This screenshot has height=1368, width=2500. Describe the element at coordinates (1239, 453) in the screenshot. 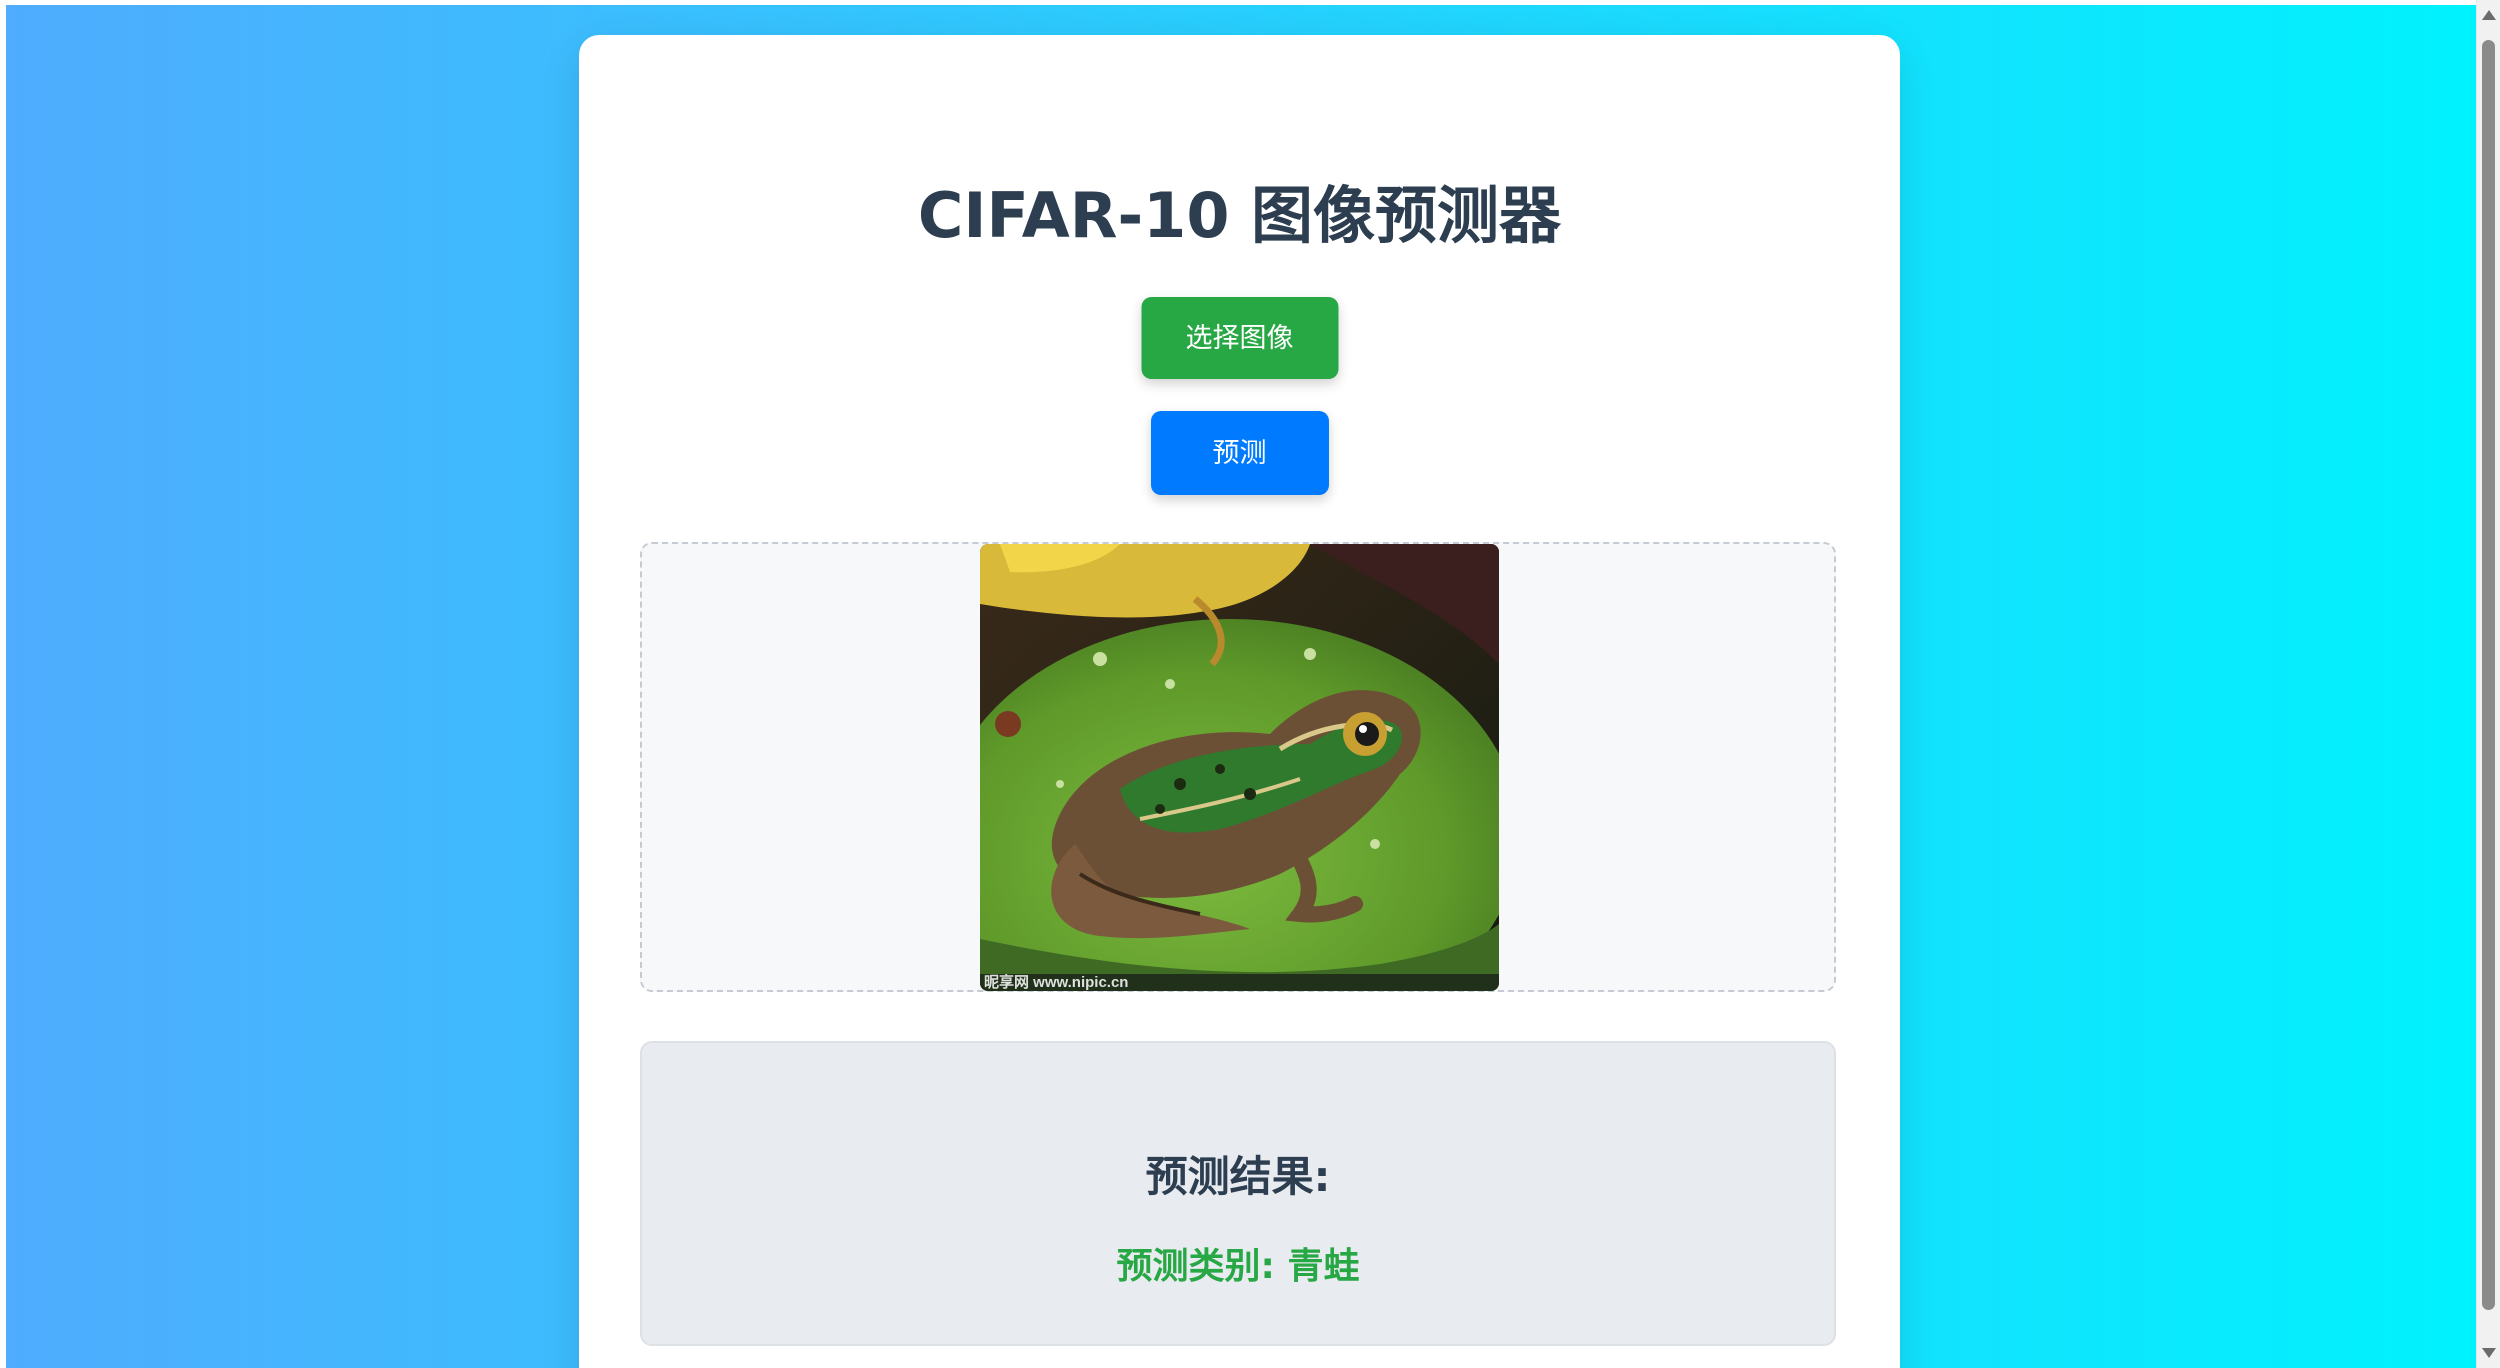

I see `predict-button: 预测` at that location.